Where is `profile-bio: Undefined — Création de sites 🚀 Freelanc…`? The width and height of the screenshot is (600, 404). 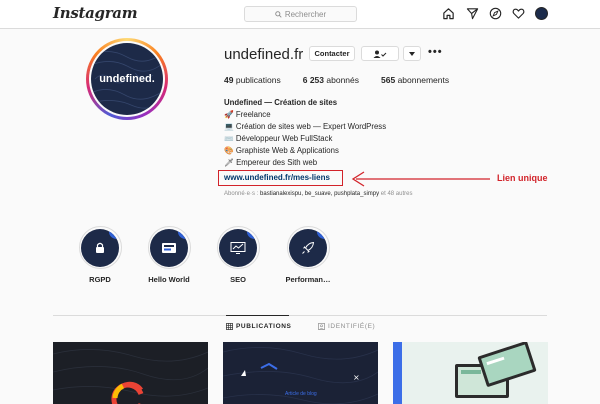
profile-bio: Undefined — Création de sites 🚀 Freelanc… is located at coordinates (305, 133).